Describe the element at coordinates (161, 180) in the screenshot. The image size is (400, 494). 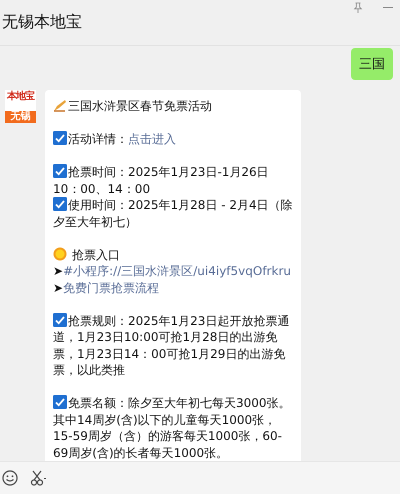
I see `message-text: 抢票时间：2025年1月23日-1月26日 10：00、14：00` at that location.